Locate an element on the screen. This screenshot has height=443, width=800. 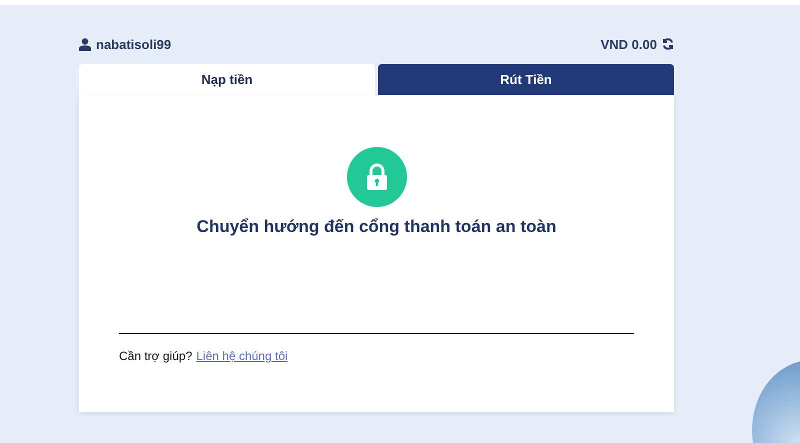
balance: VND 0.00 is located at coordinates (628, 44).